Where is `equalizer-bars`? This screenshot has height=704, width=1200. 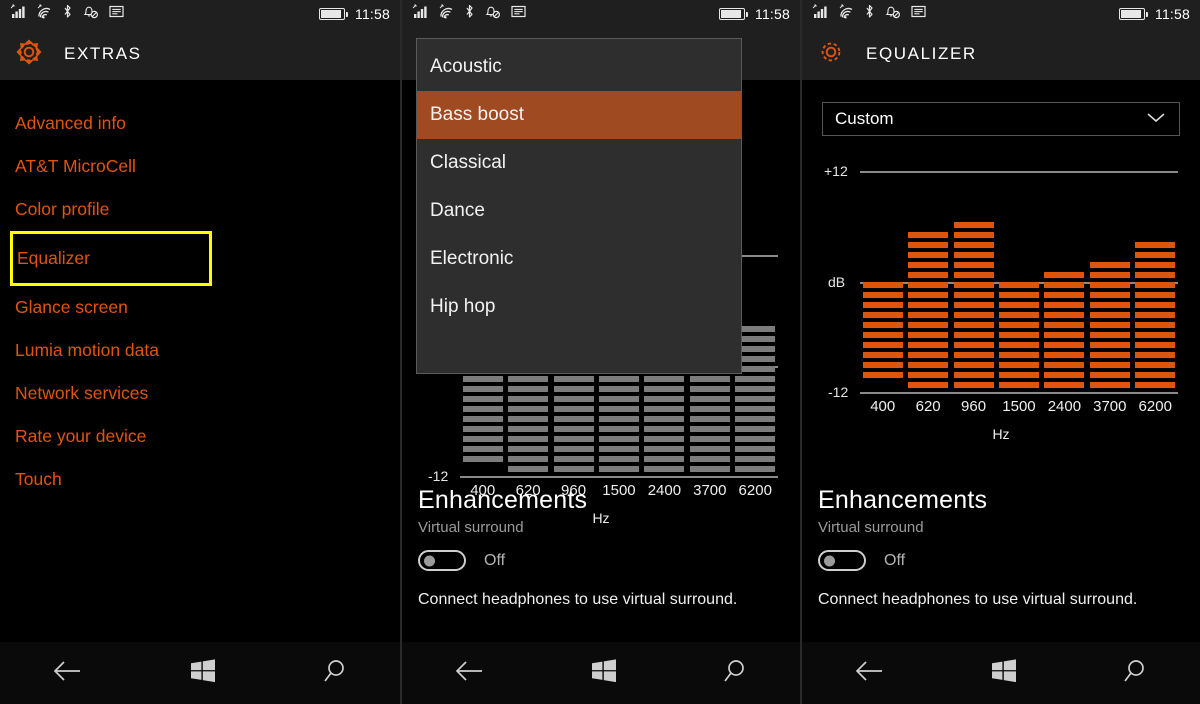 equalizer-bars is located at coordinates (1019, 282).